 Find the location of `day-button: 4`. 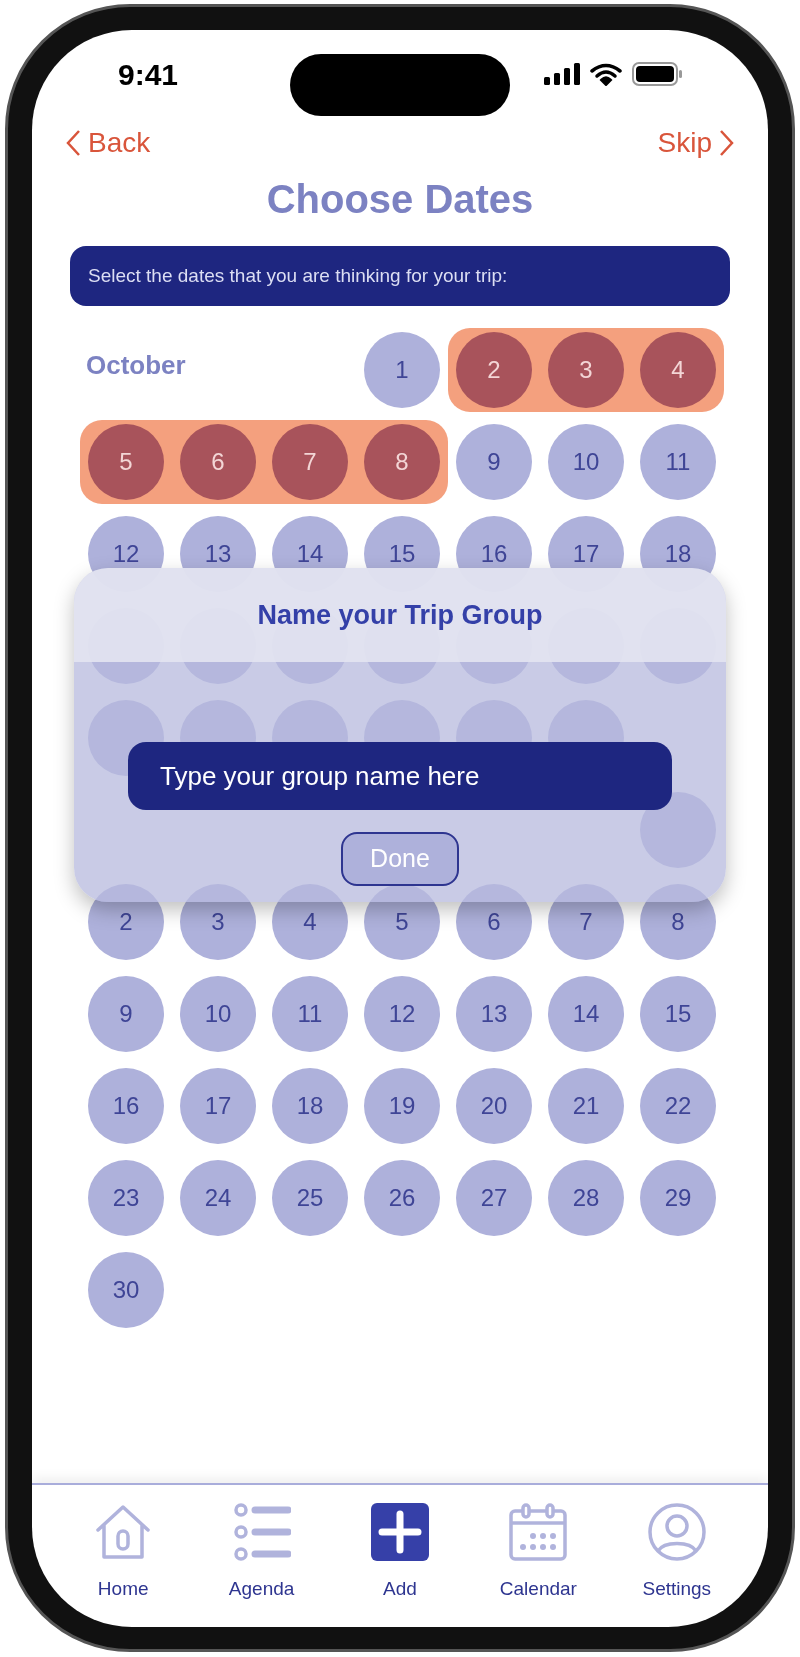

day-button: 4 is located at coordinates (678, 370).